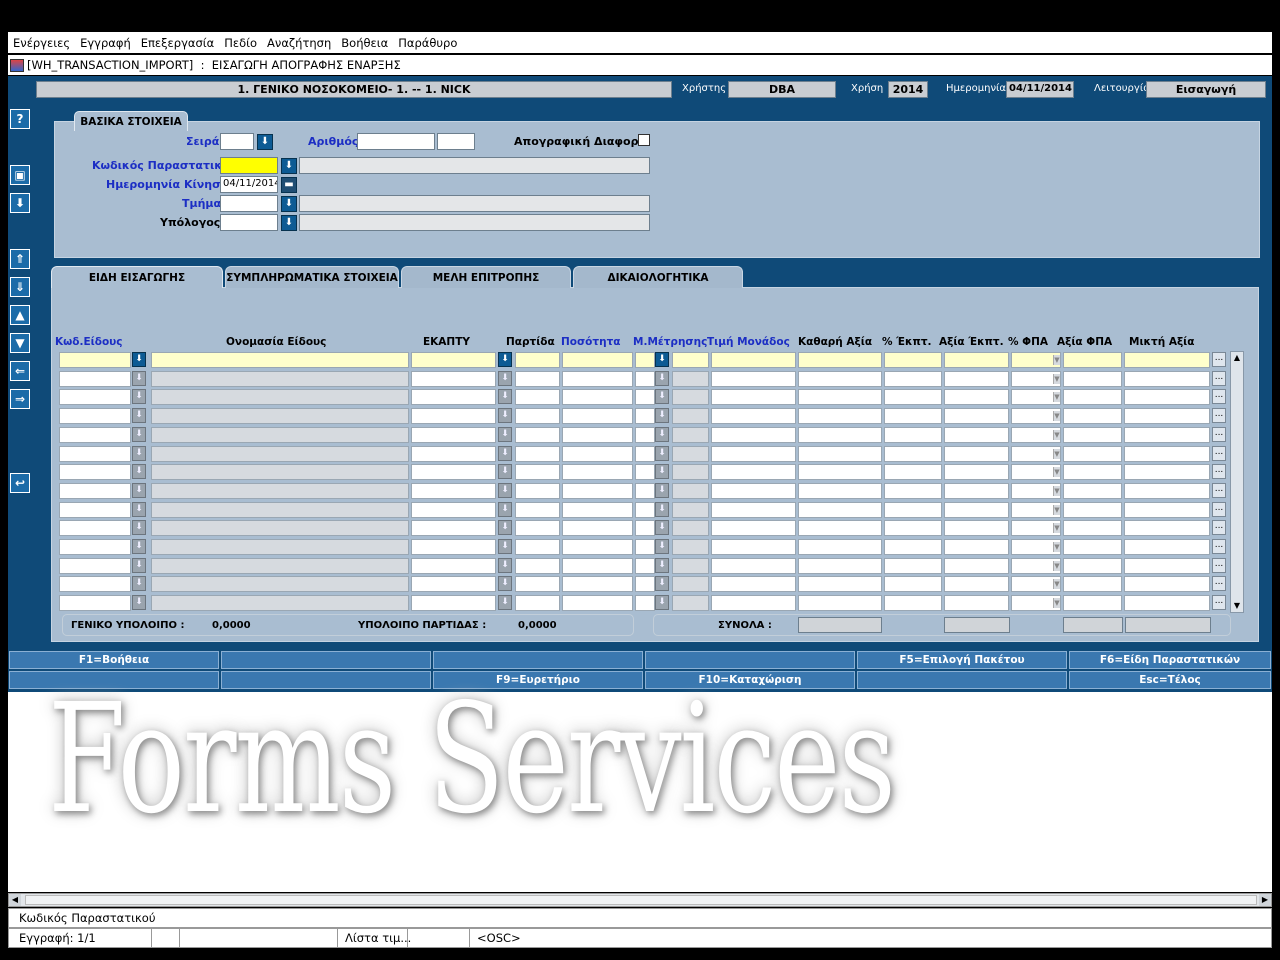 The image size is (1280, 960). I want to click on next-block-icon: ⇒, so click(20, 399).